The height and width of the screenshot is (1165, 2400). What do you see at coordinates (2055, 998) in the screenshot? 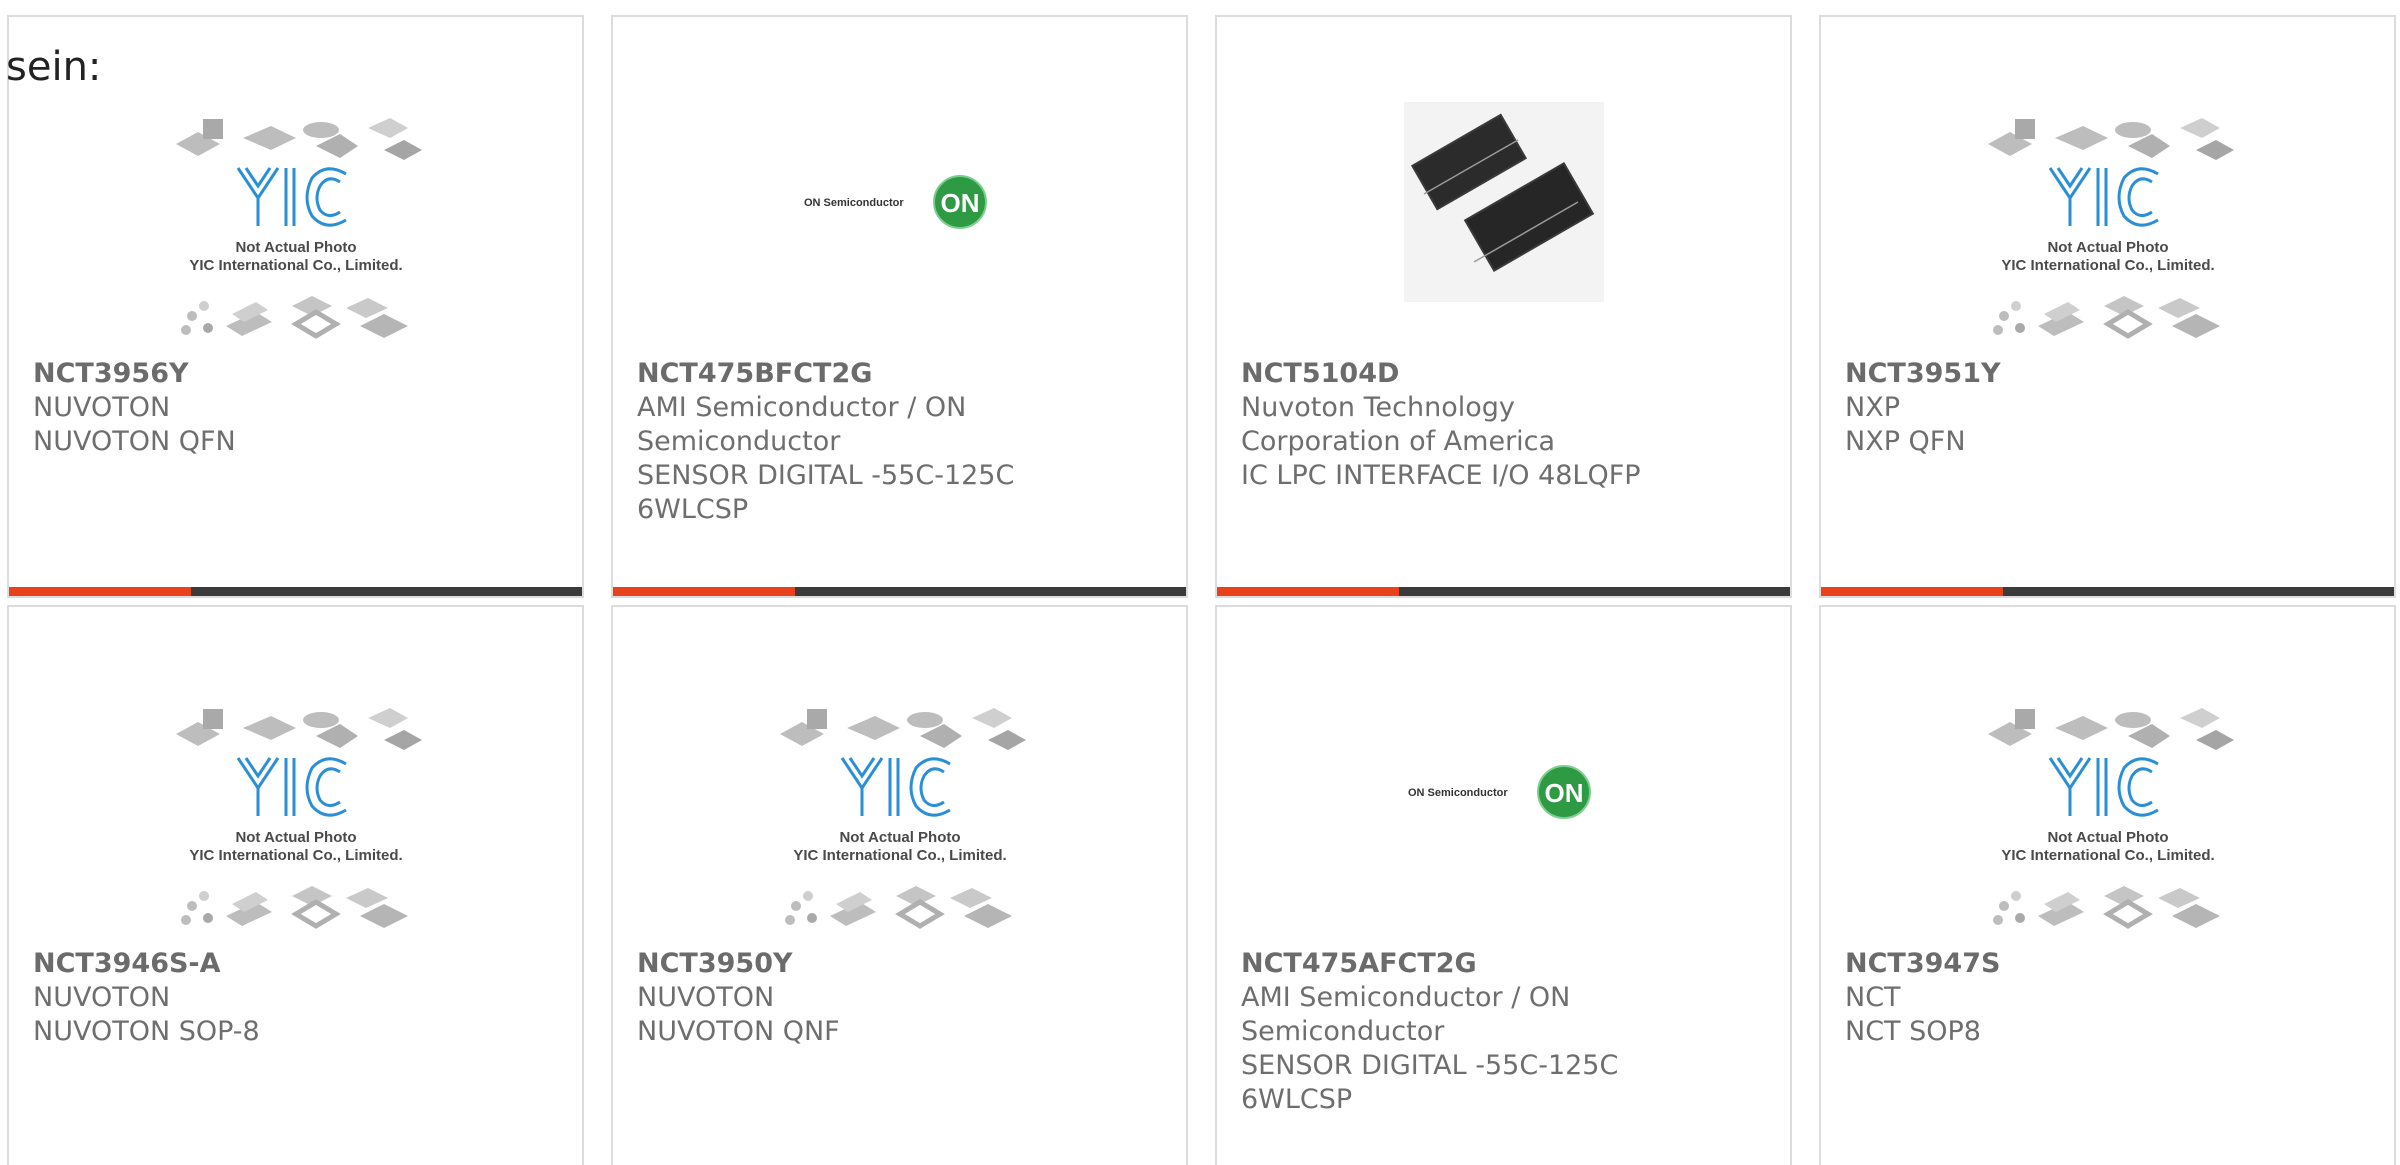
I see `product-info: NCT3947S NCT NCT SOP8` at bounding box center [2055, 998].